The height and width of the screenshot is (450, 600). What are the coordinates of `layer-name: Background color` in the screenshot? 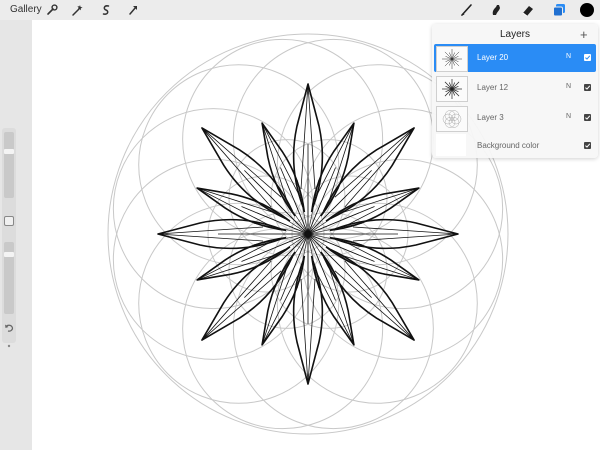 It's located at (508, 145).